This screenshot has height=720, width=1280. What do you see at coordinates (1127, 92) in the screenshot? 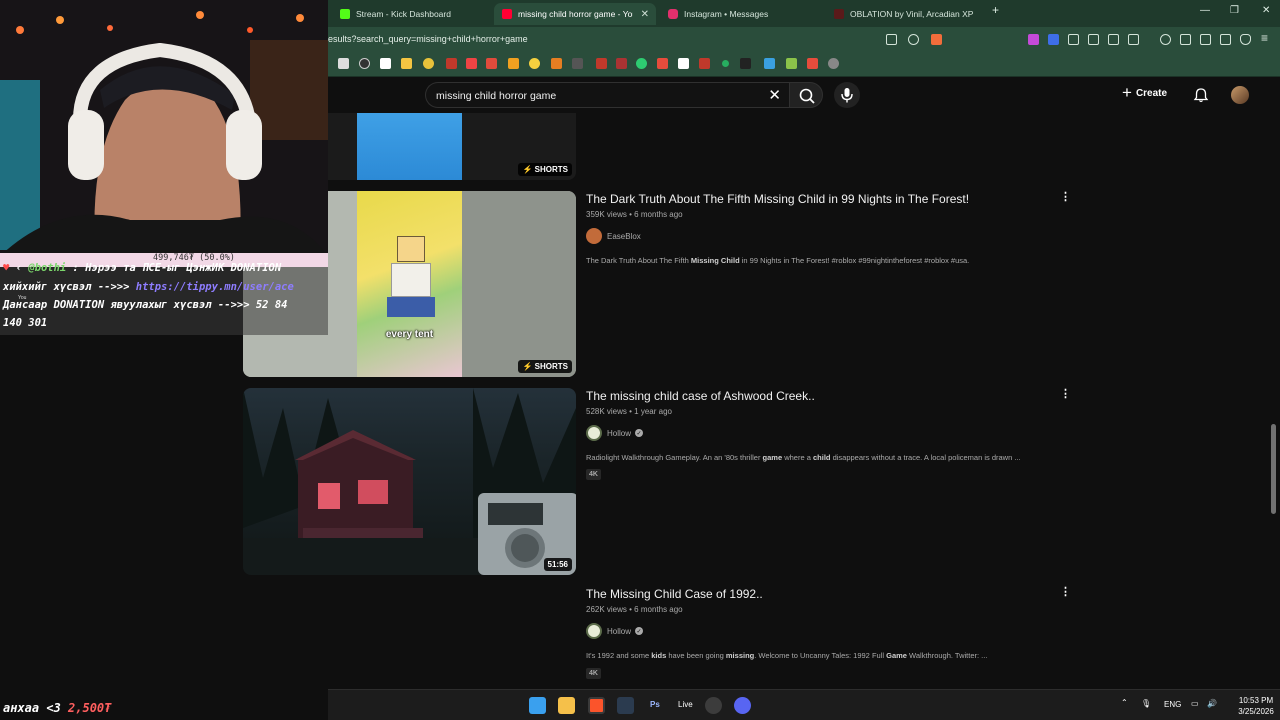
I see `plus-icon: +` at bounding box center [1127, 92].